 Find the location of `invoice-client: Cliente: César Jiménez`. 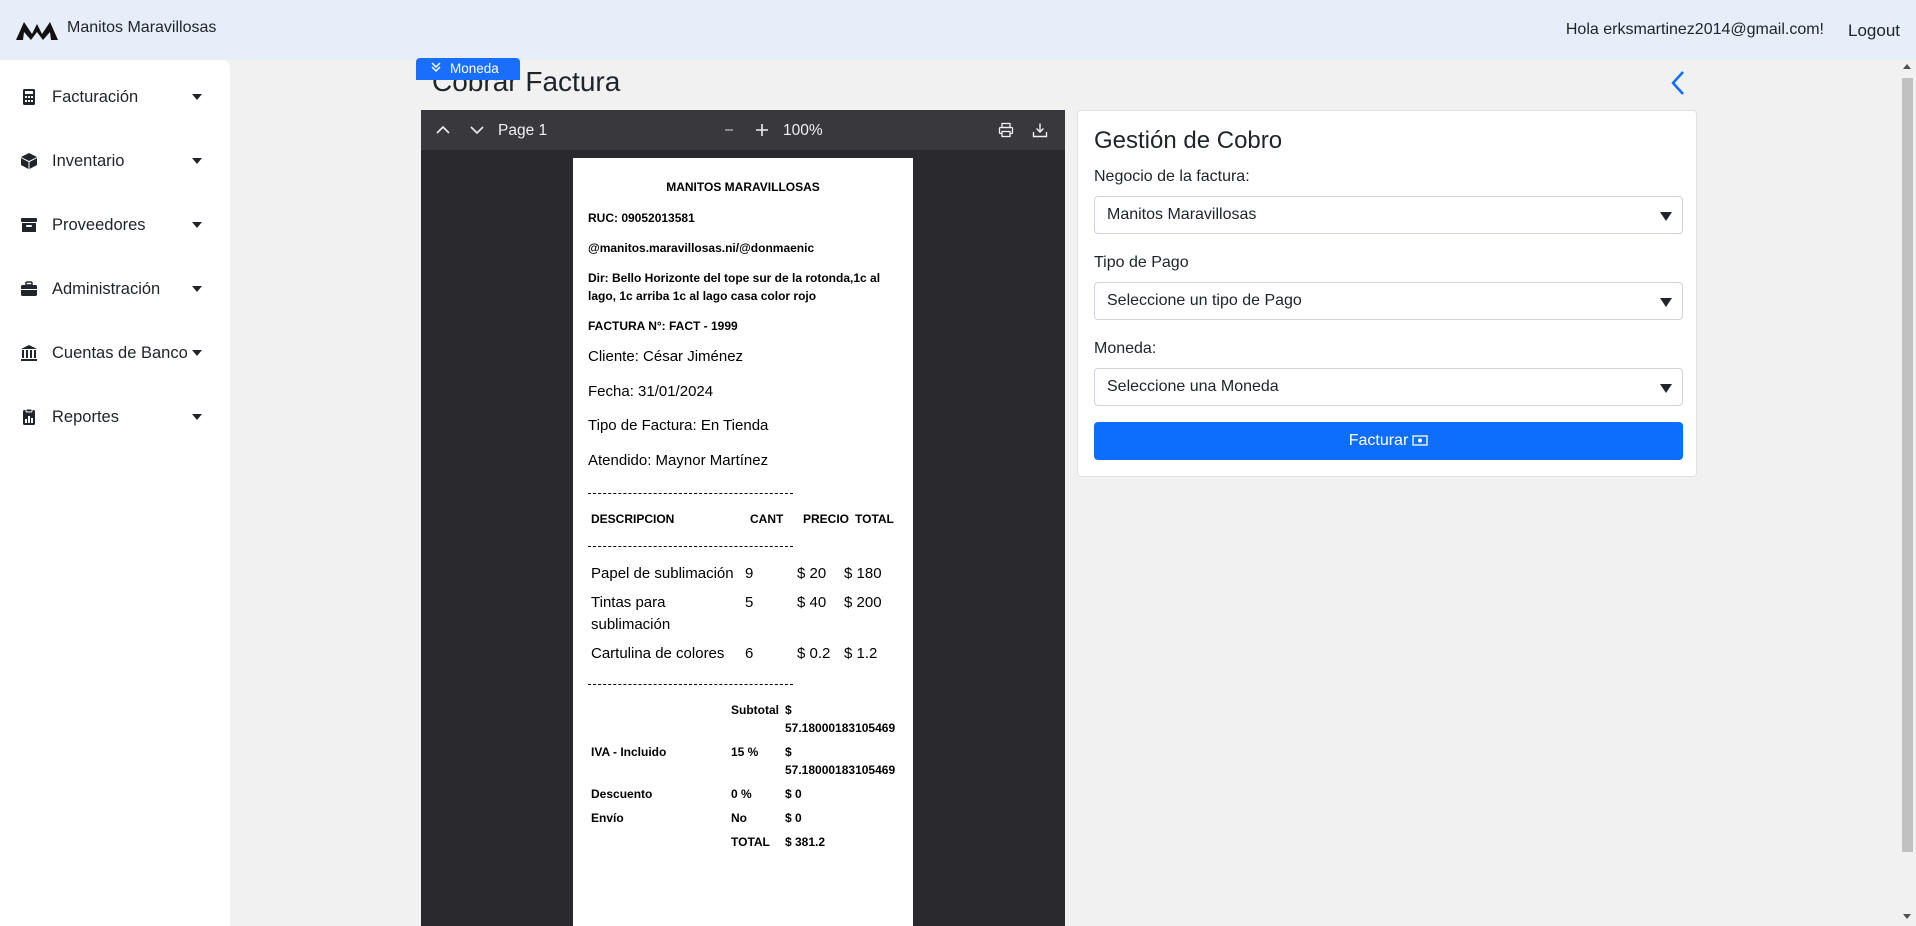

invoice-client: Cliente: César Jiménez is located at coordinates (666, 356).